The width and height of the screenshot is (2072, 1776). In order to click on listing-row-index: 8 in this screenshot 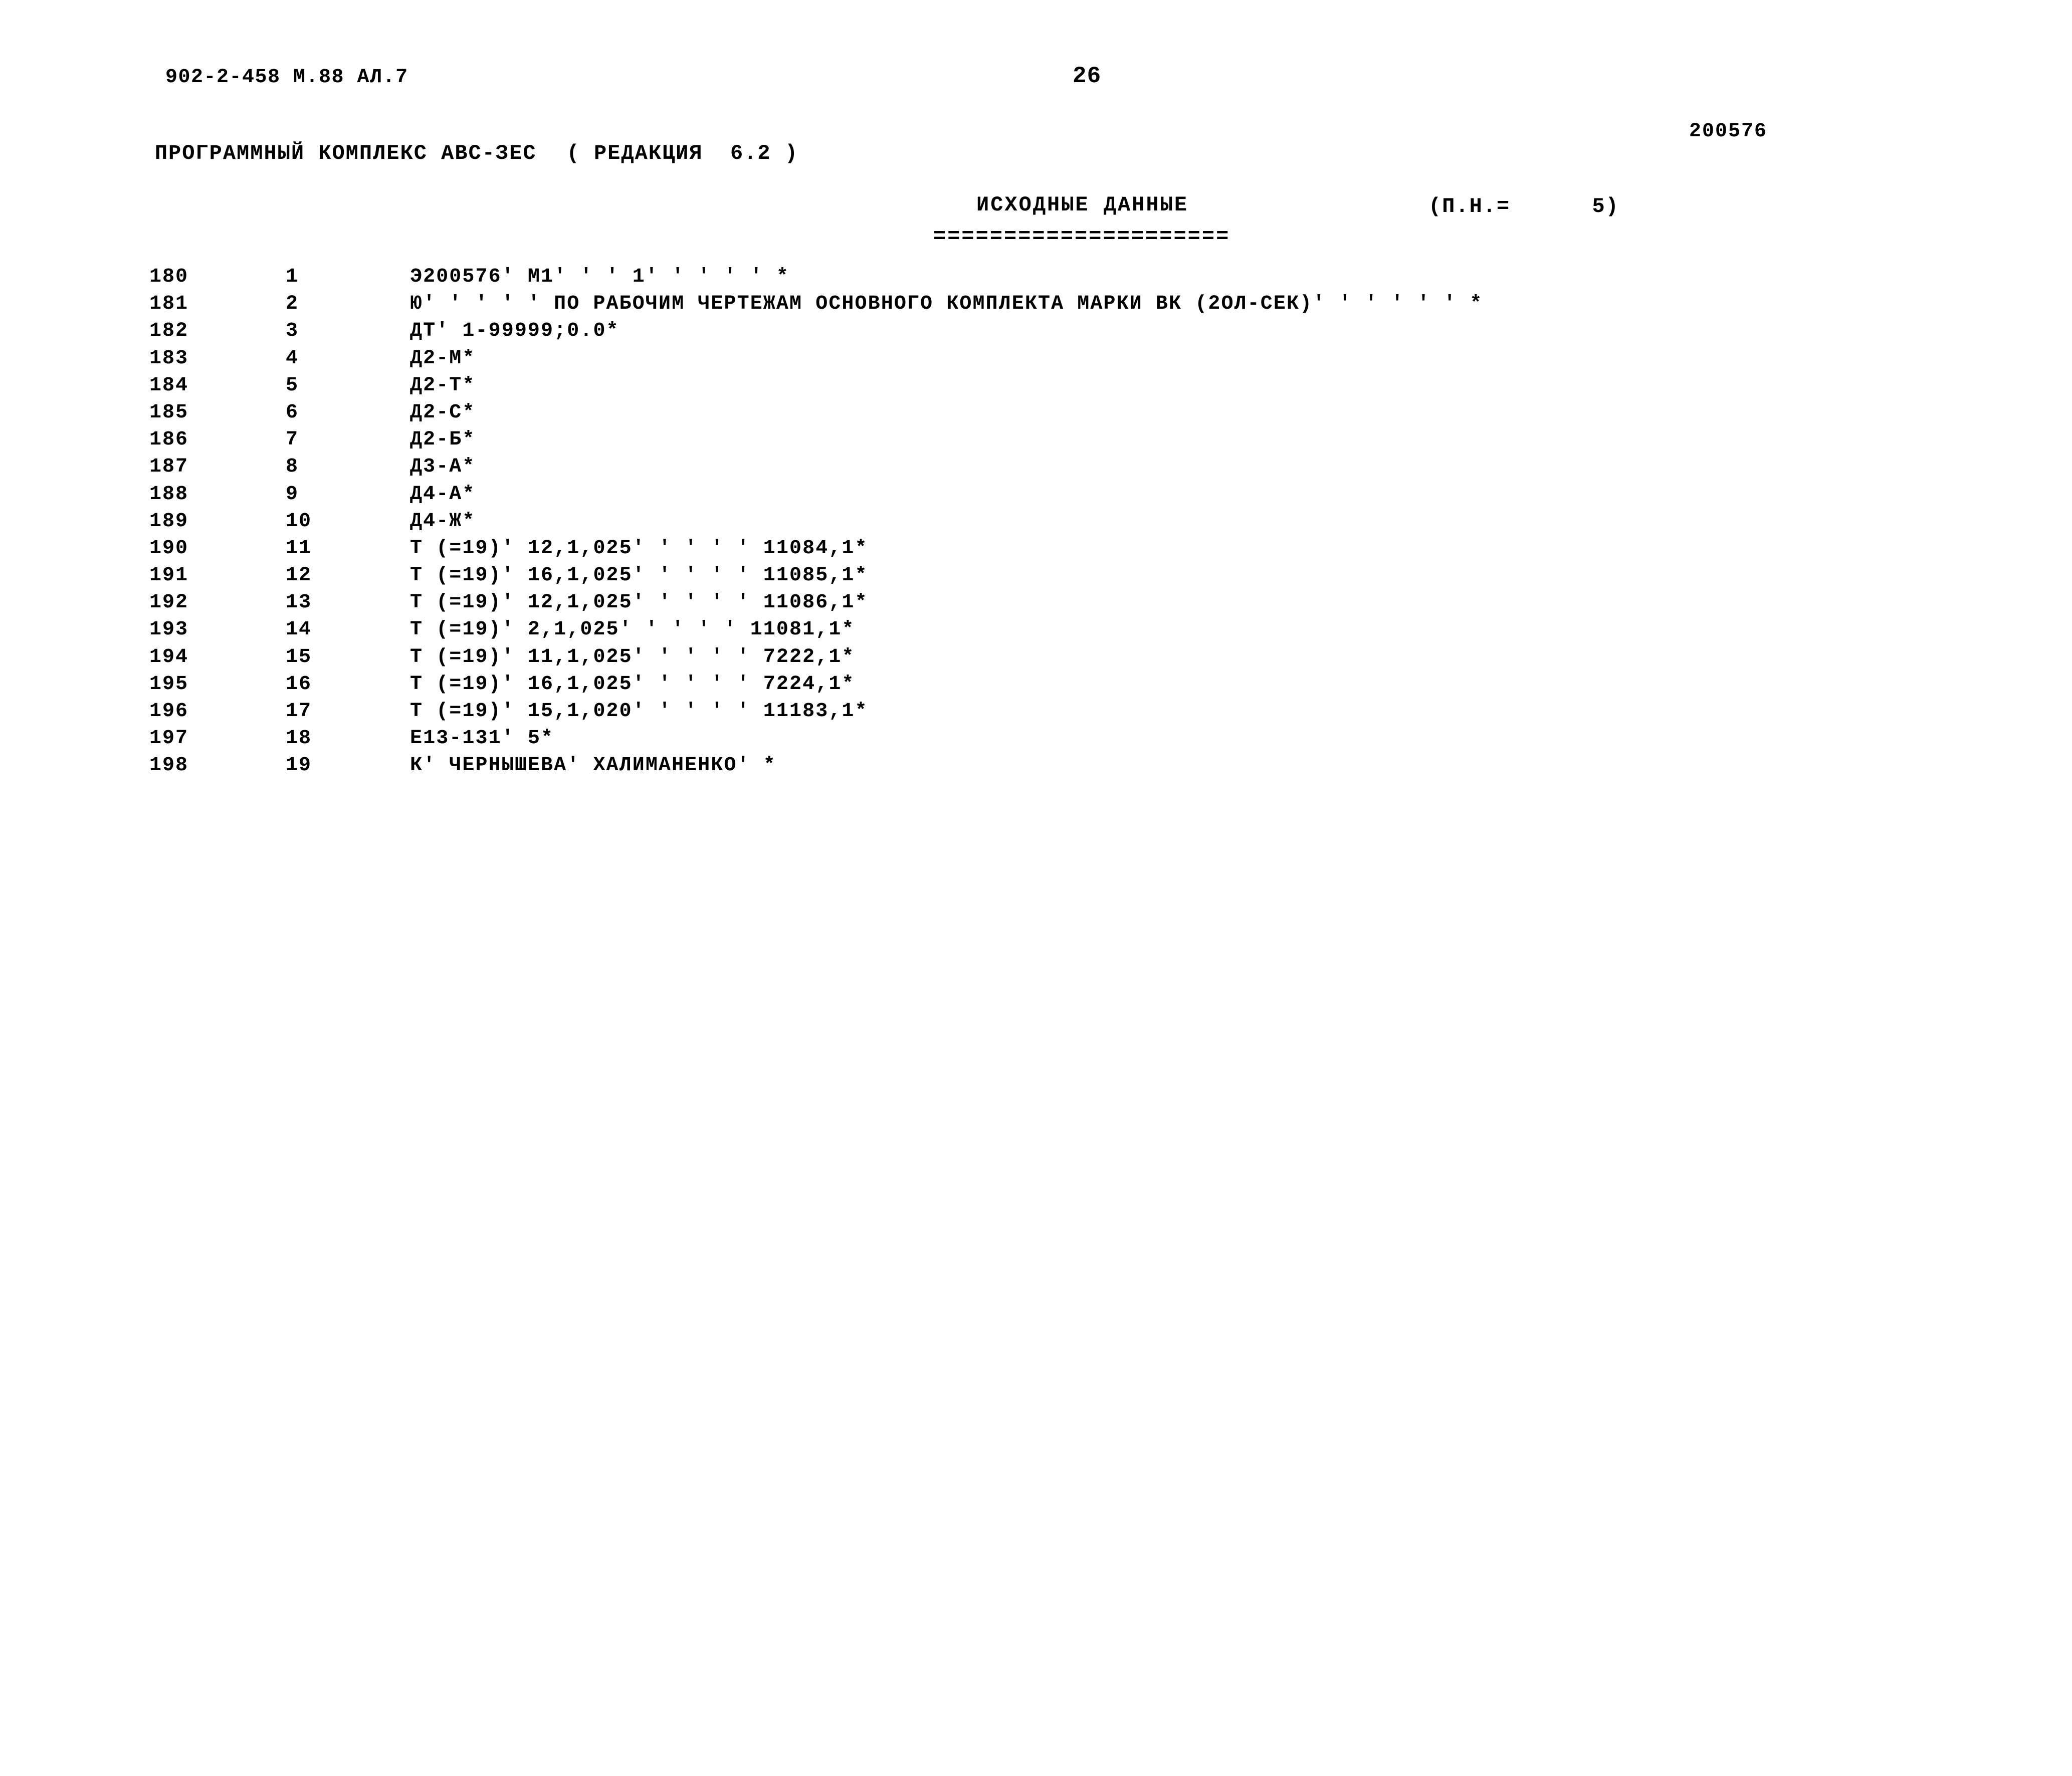, I will do `click(292, 467)`.